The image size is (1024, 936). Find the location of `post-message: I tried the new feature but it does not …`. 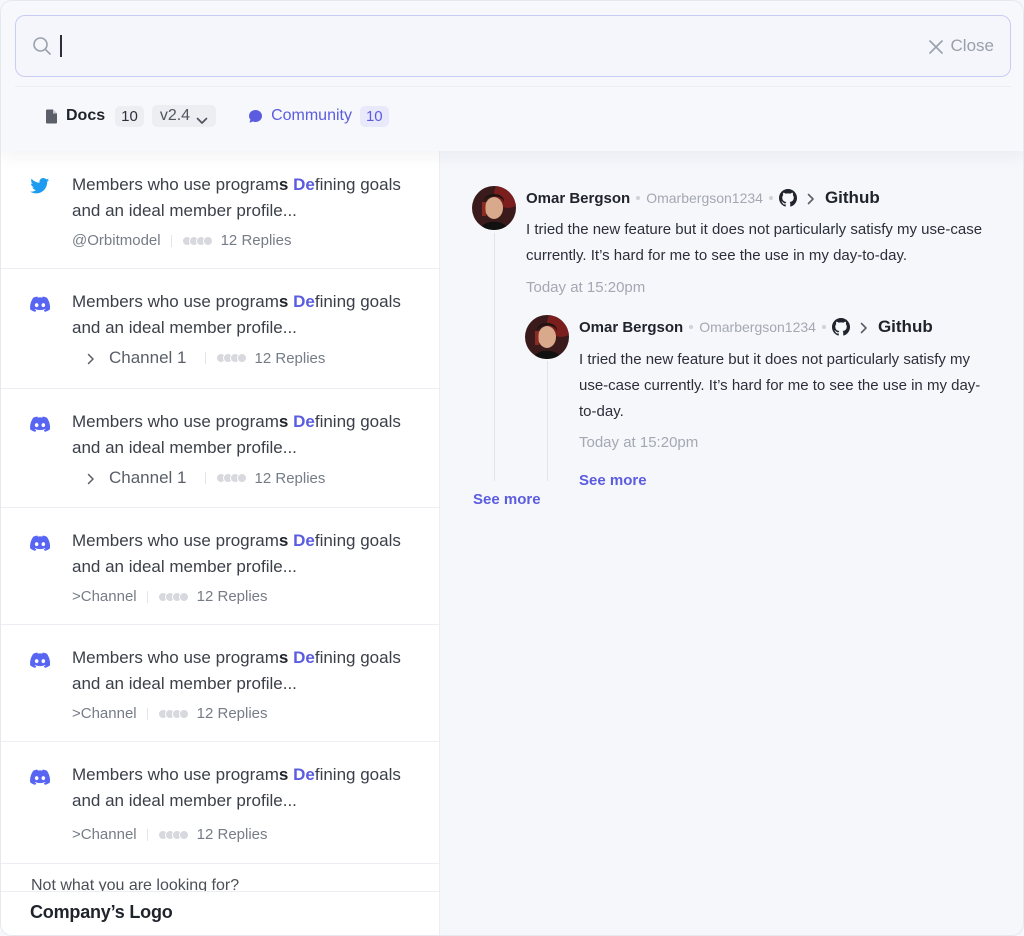

post-message: I tried the new feature but it does not … is located at coordinates (754, 242).